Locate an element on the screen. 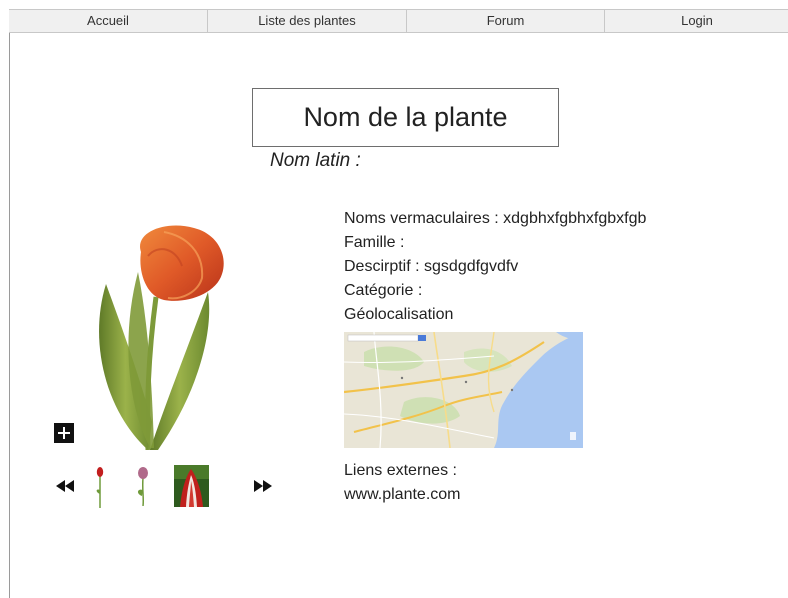 This screenshot has width=788, height=598. plus-icon is located at coordinates (64, 433).